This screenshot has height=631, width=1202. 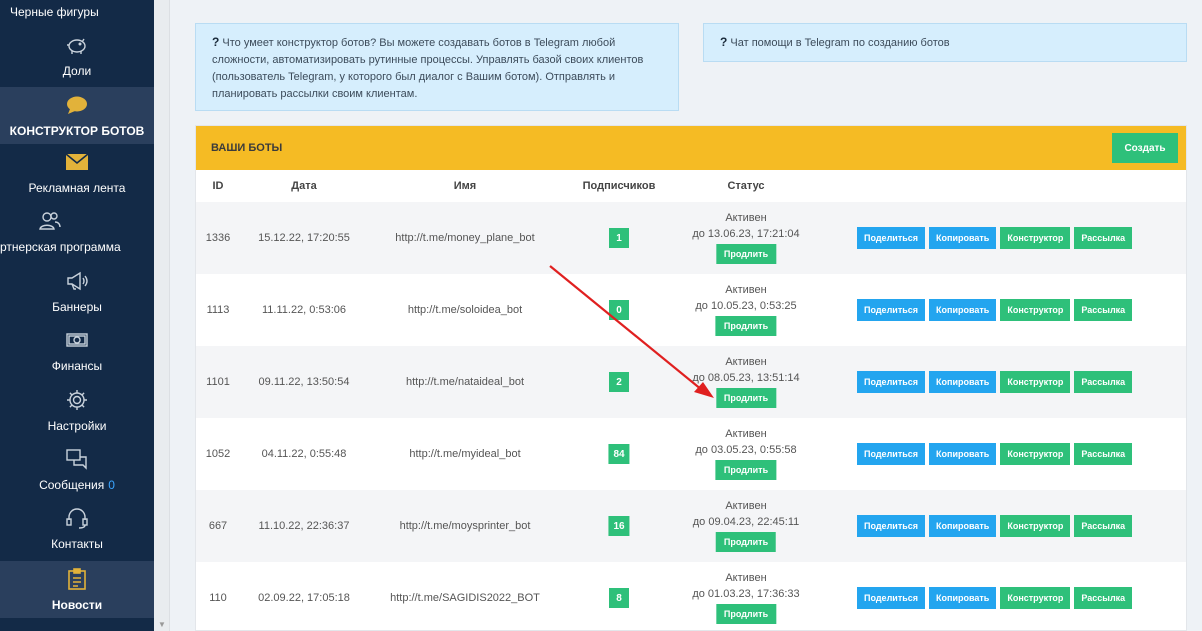 What do you see at coordinates (162, 315) in the screenshot?
I see `page-scrollbar: ▼` at bounding box center [162, 315].